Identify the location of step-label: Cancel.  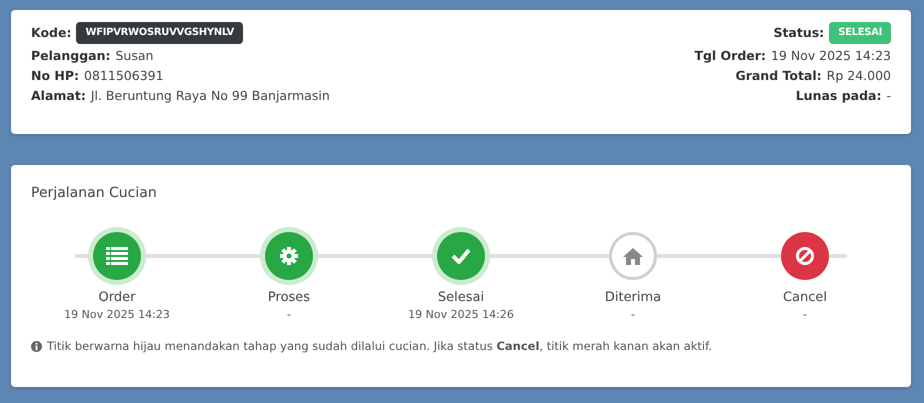
(805, 297).